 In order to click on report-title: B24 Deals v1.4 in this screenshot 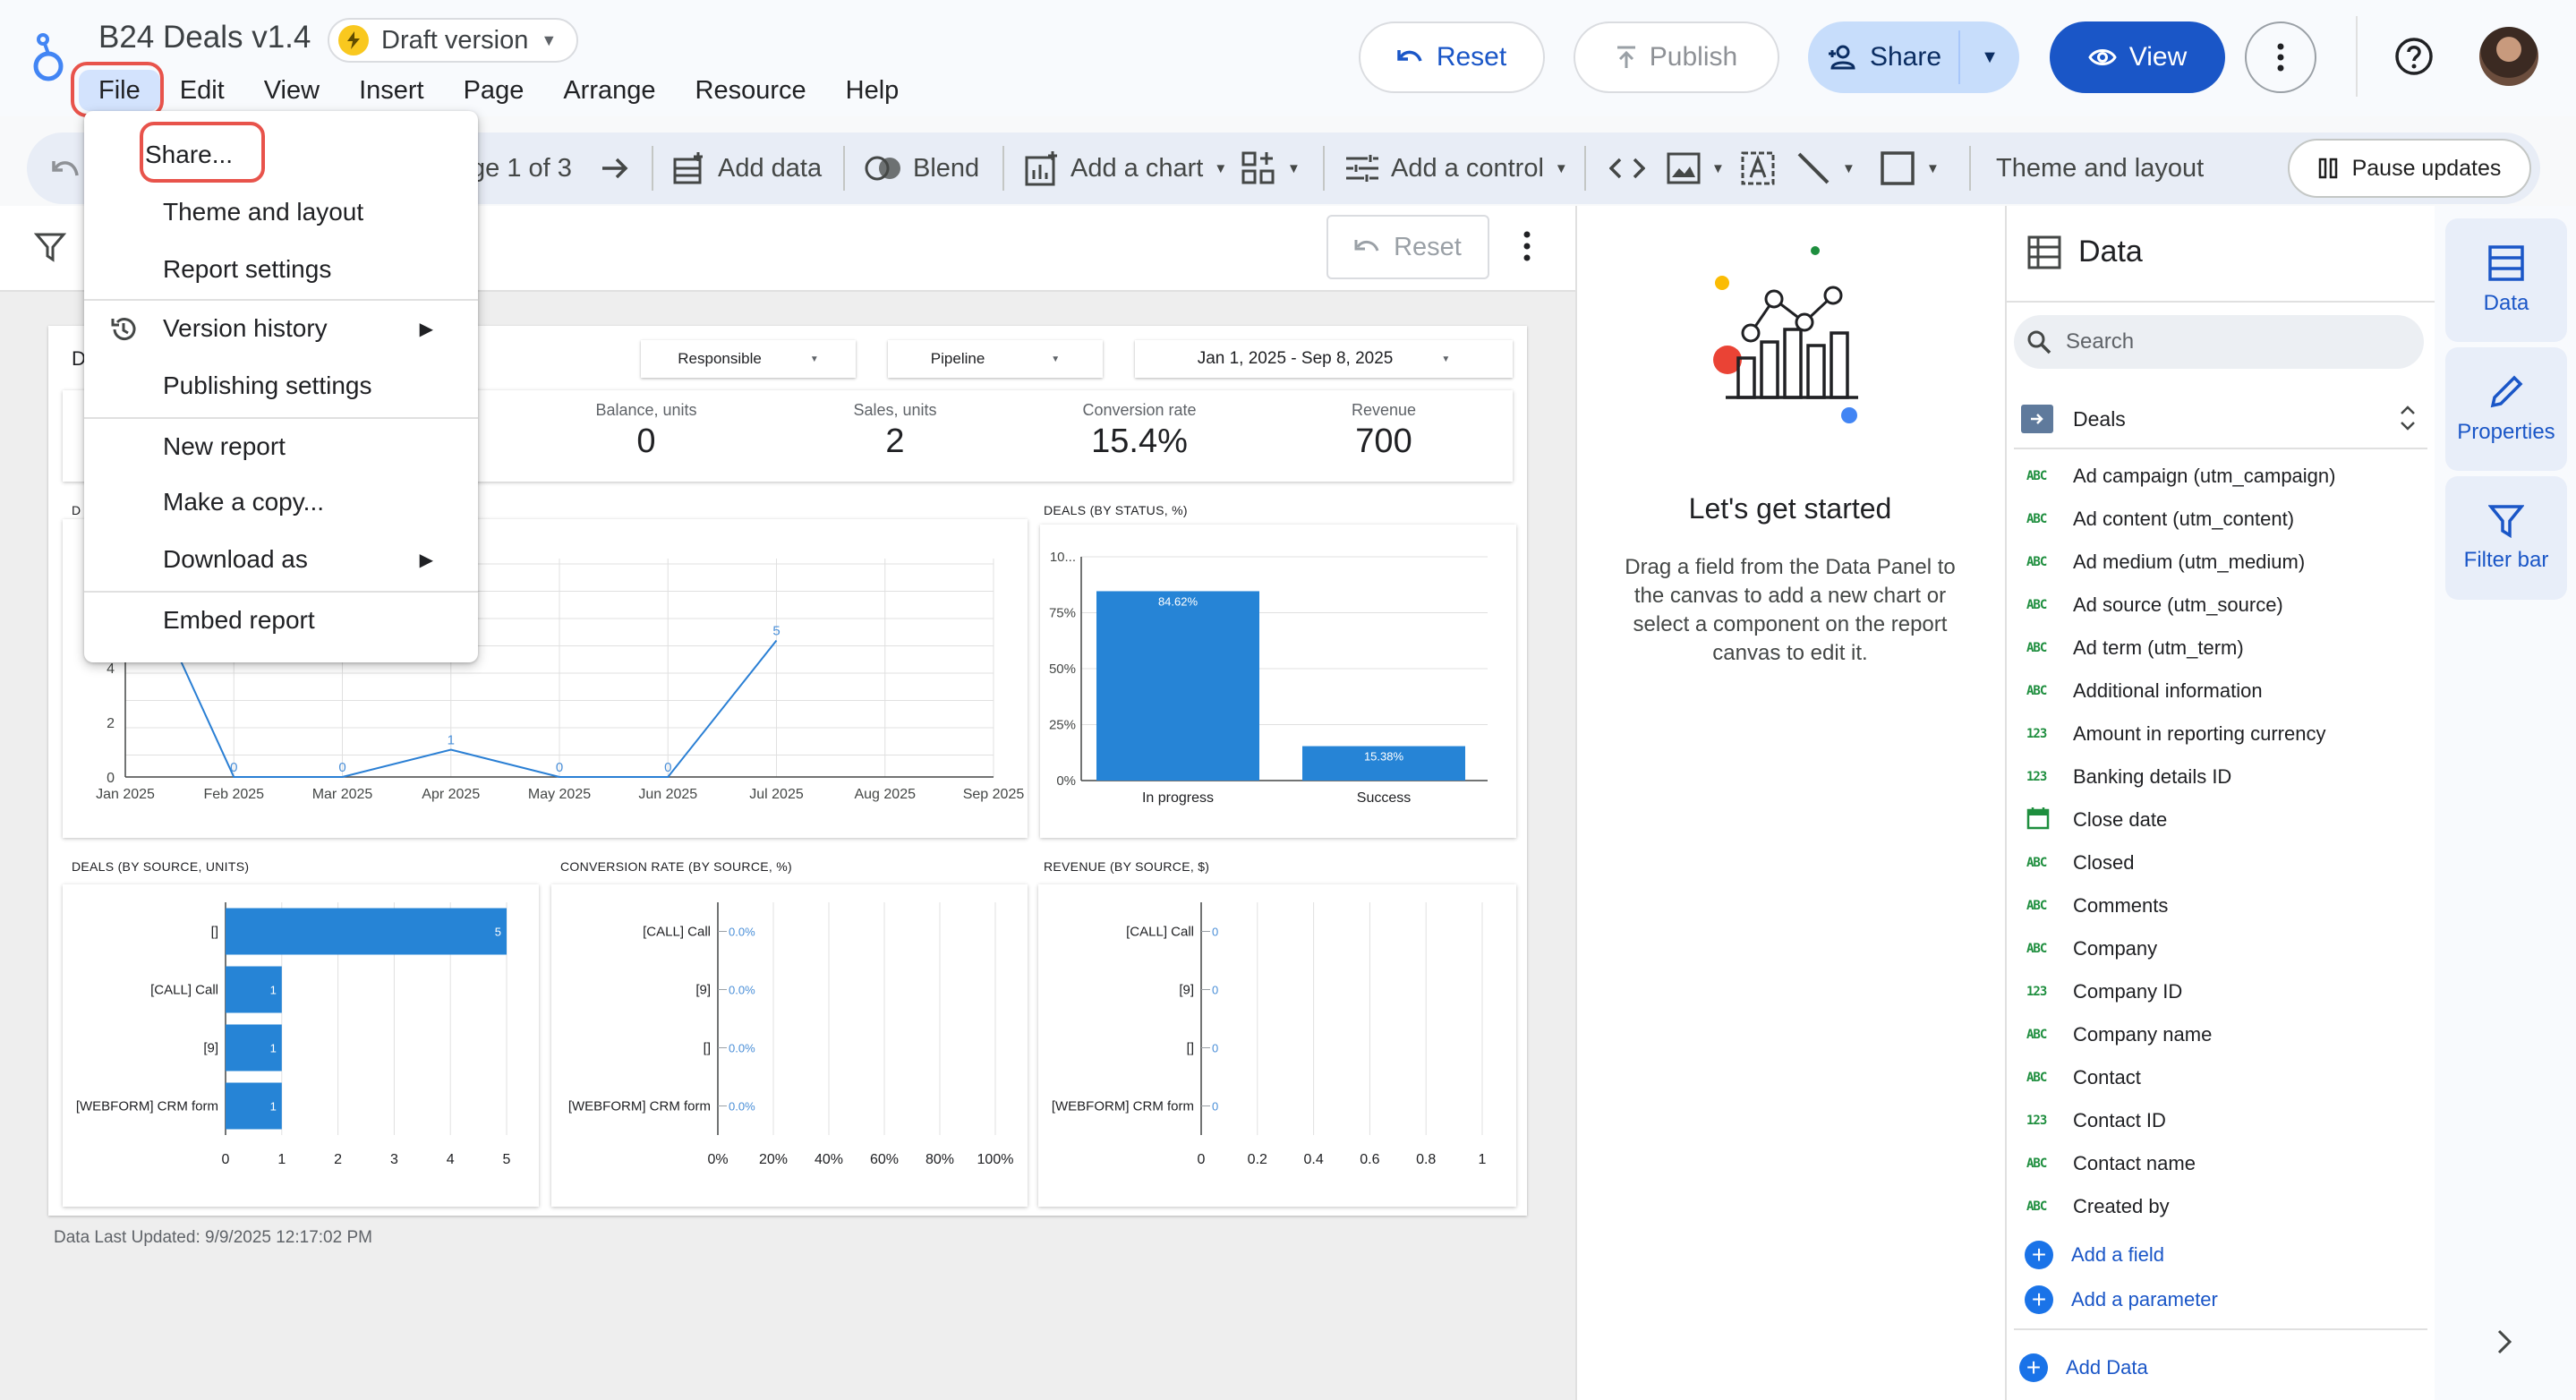, I will do `click(204, 37)`.